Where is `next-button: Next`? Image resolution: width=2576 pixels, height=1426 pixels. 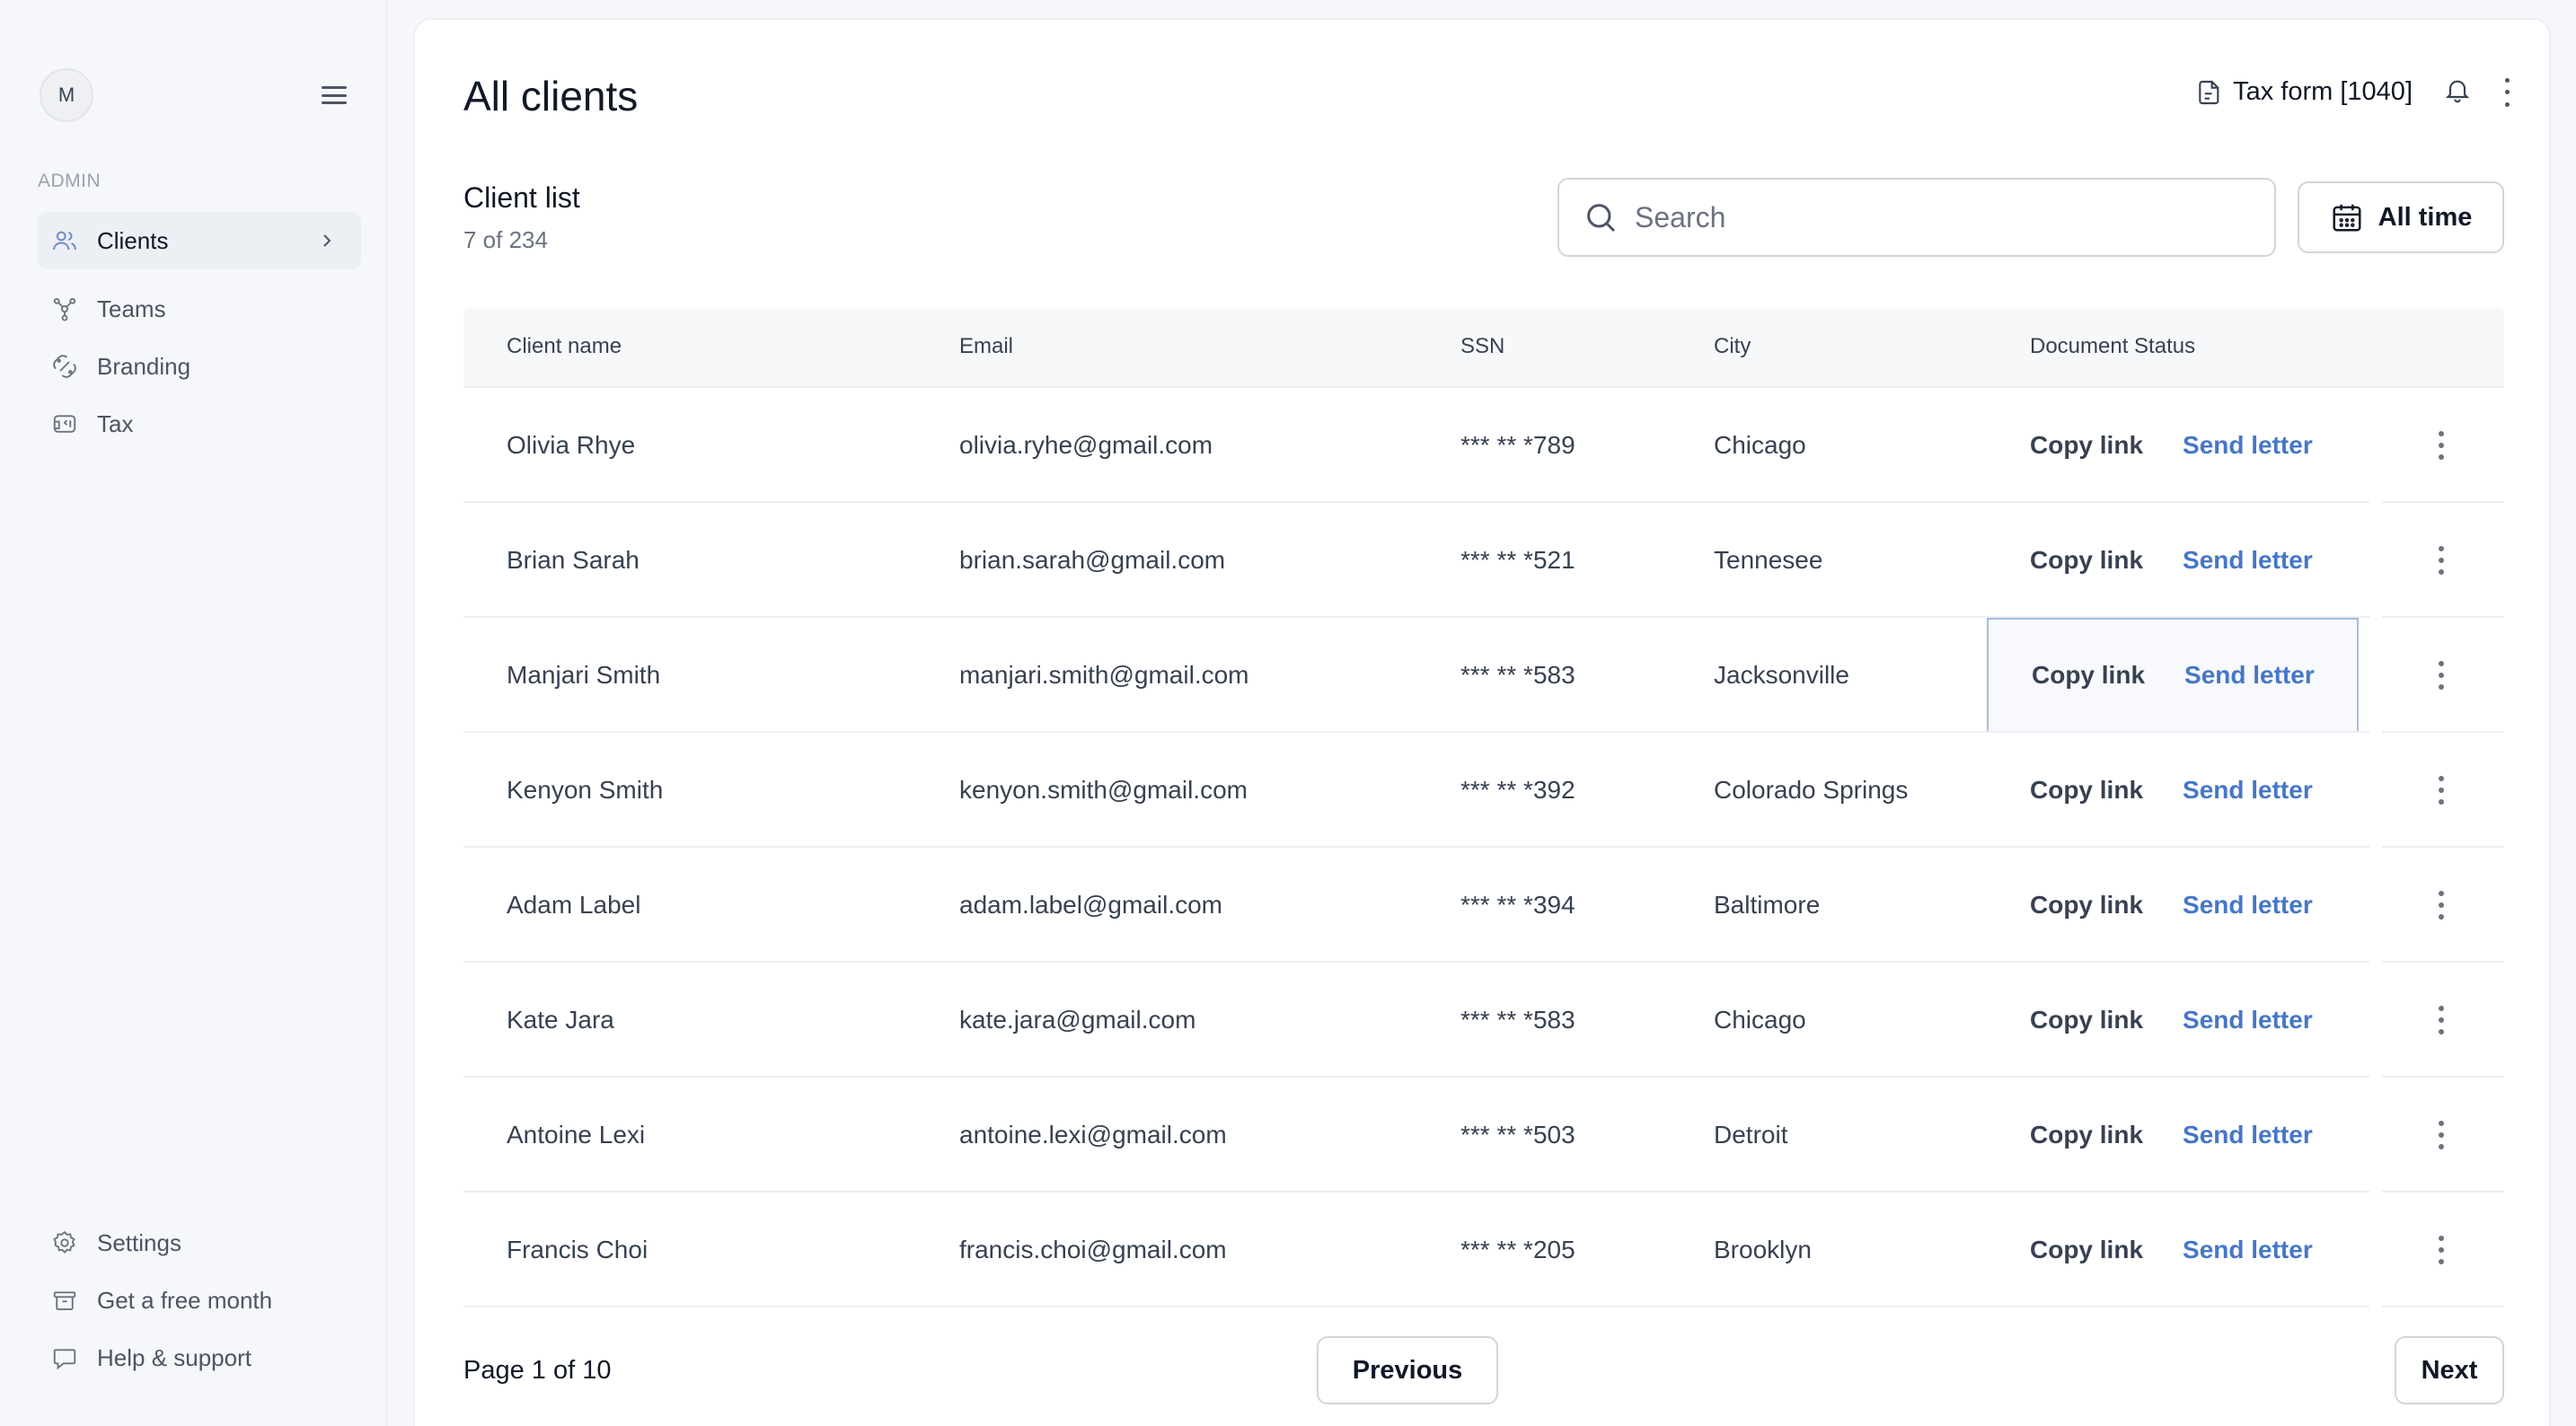 next-button: Next is located at coordinates (2449, 1370).